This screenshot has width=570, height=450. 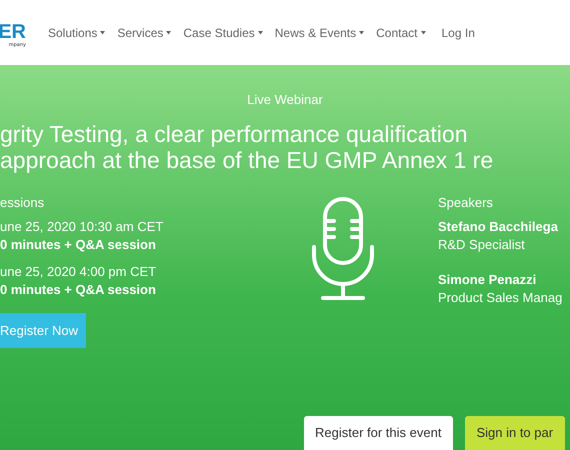 I want to click on nav-link: Services, so click(x=144, y=33).